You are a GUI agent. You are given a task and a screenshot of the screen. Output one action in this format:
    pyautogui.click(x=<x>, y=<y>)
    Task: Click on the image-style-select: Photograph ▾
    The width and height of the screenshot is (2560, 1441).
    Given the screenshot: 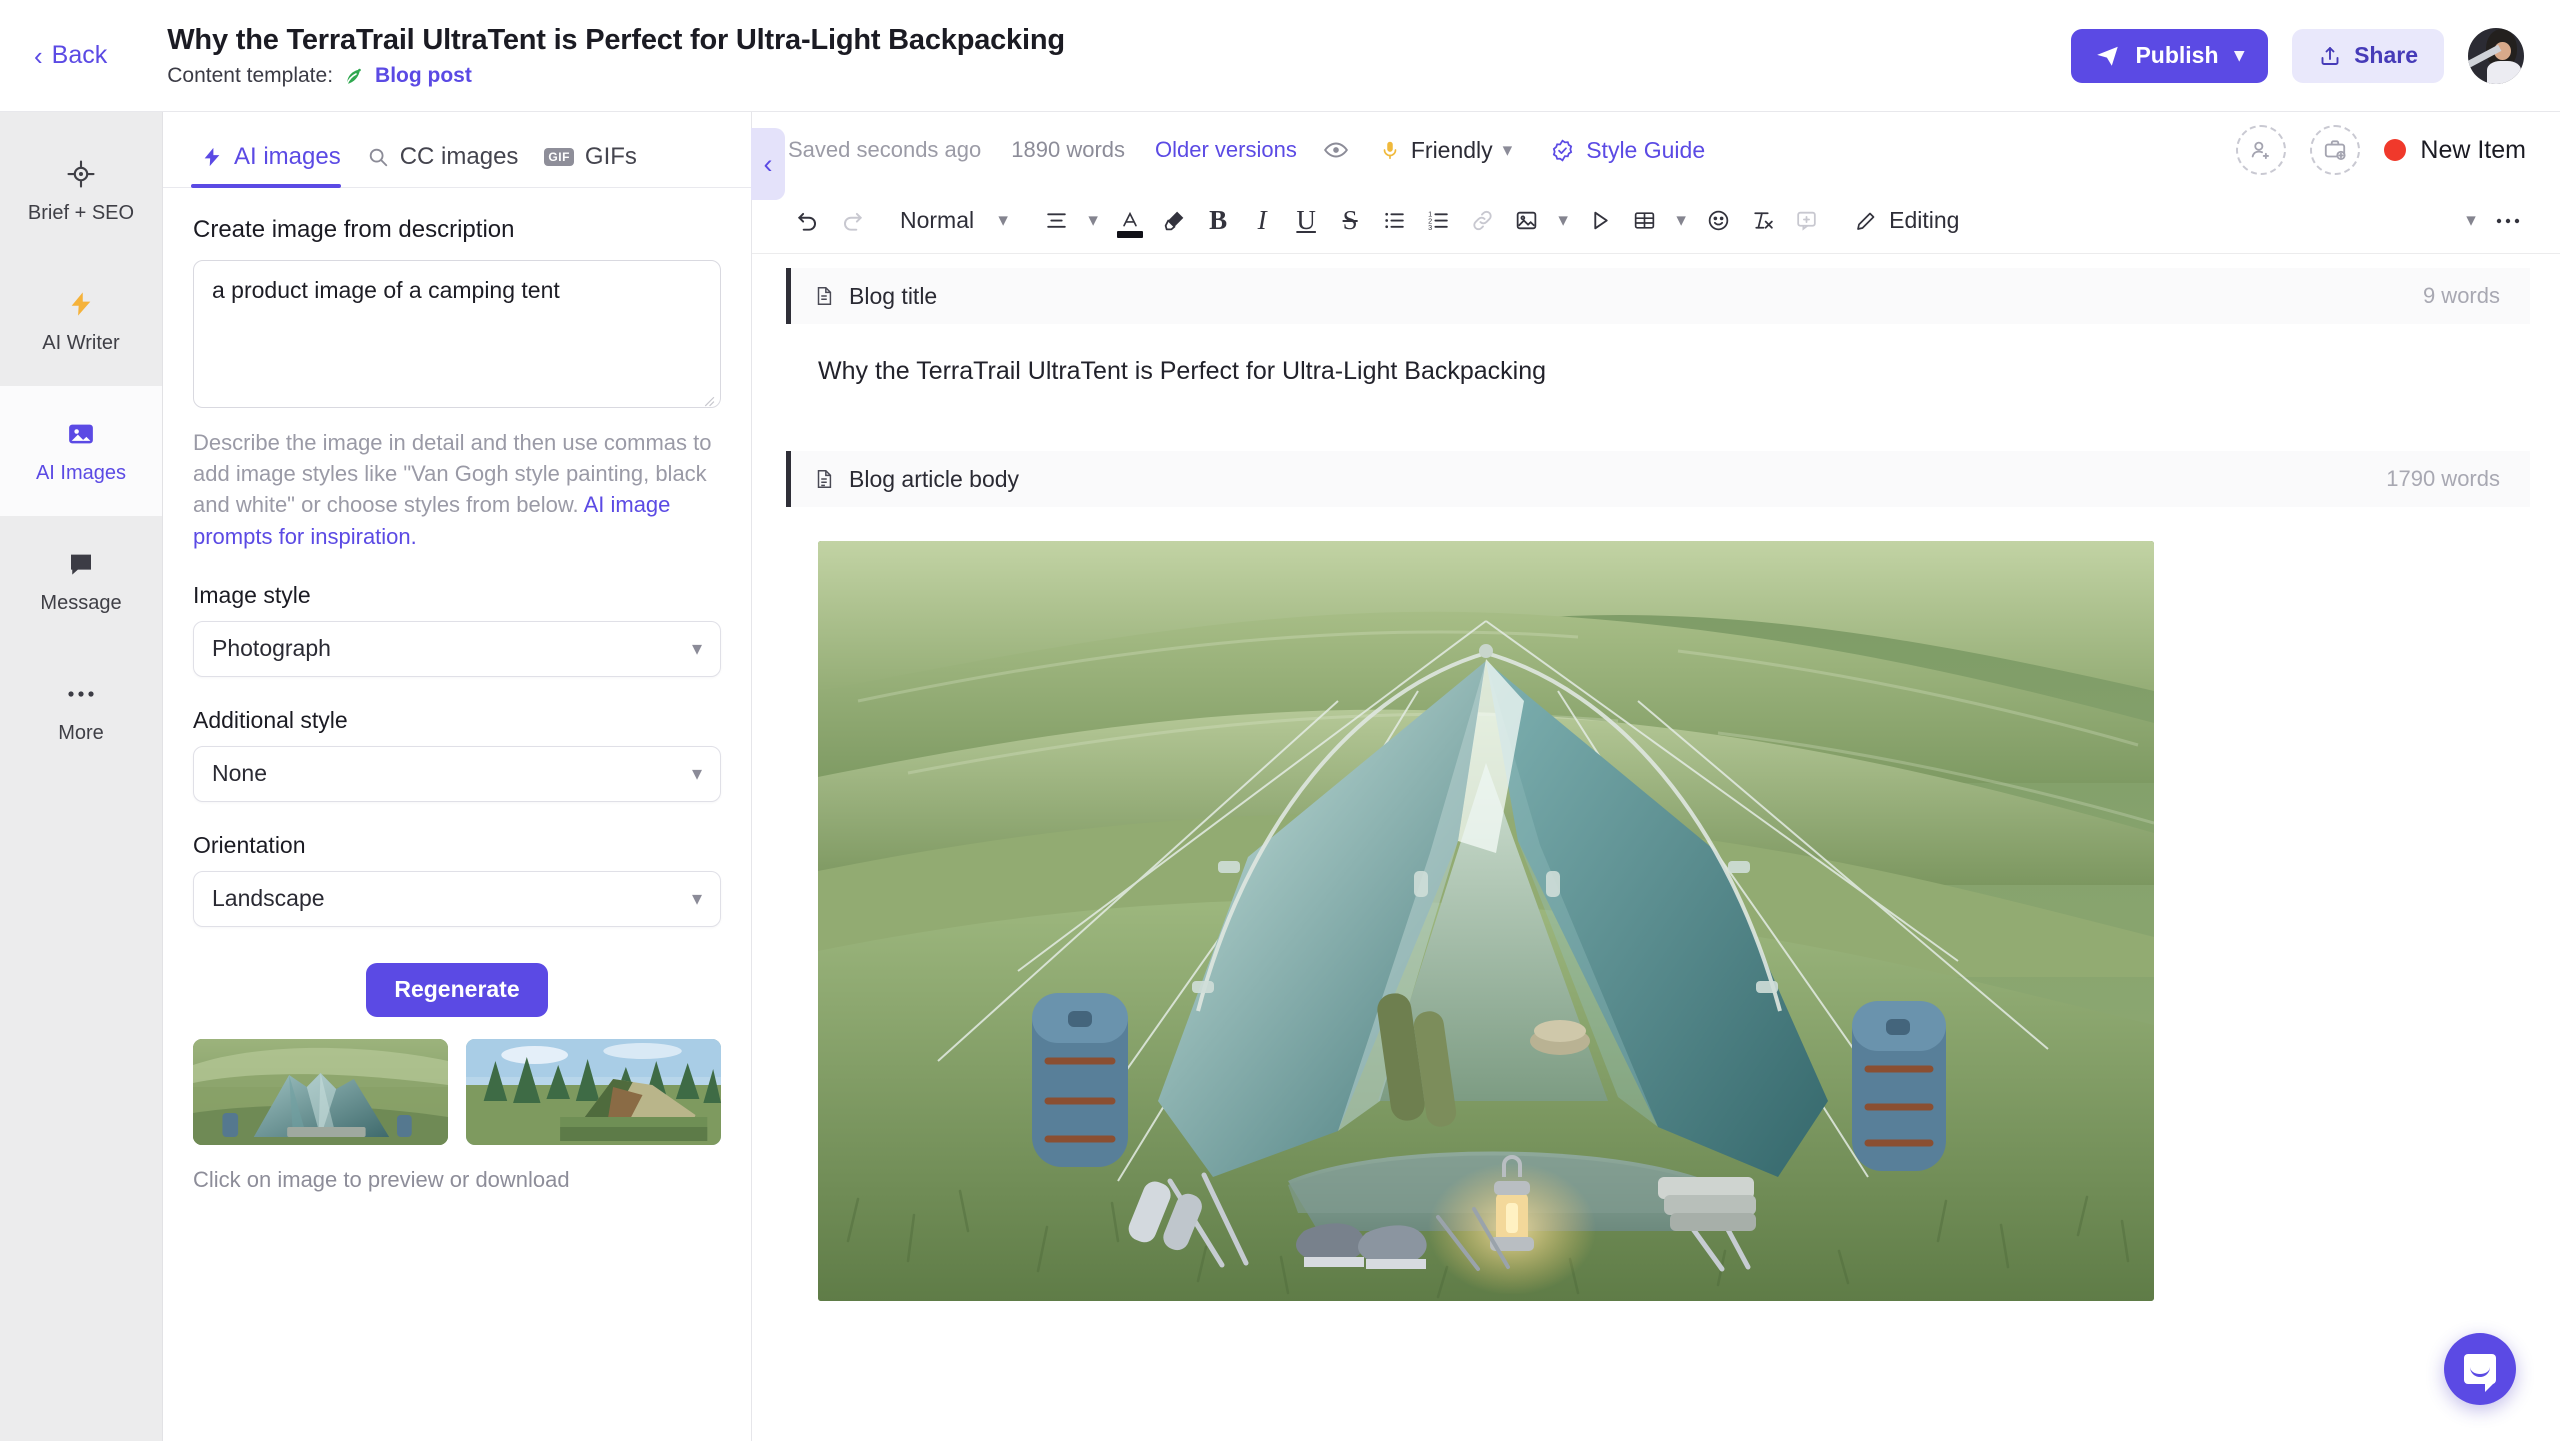 What is the action you would take?
    pyautogui.click(x=457, y=648)
    